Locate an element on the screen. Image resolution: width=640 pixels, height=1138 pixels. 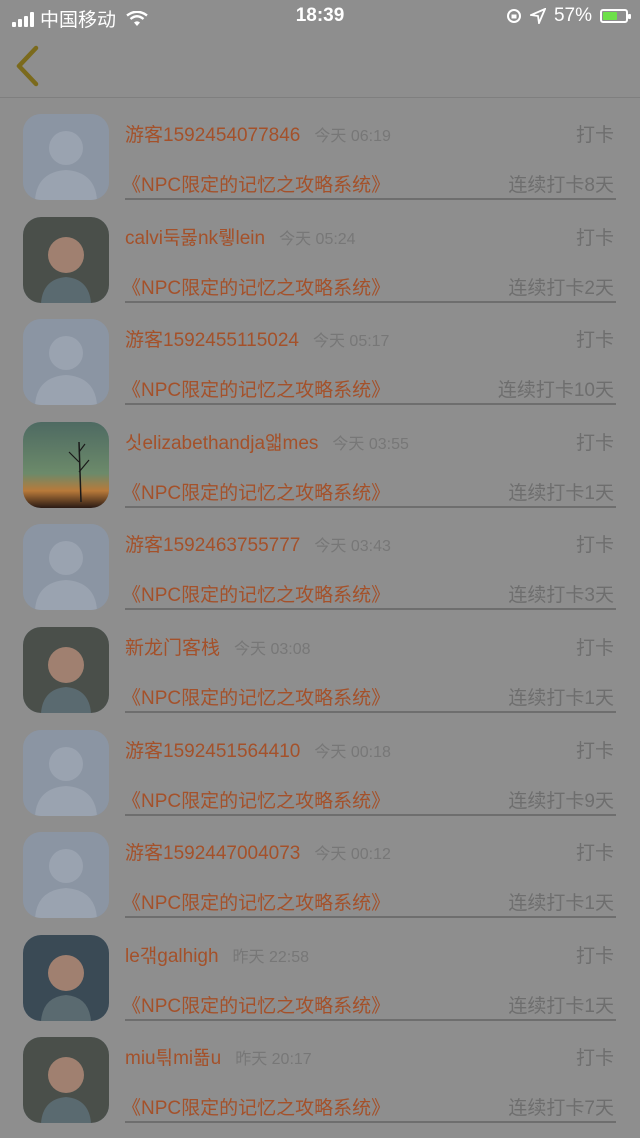
username-text: 싯elizabethandja앫mes is located at coordinates (222, 443).